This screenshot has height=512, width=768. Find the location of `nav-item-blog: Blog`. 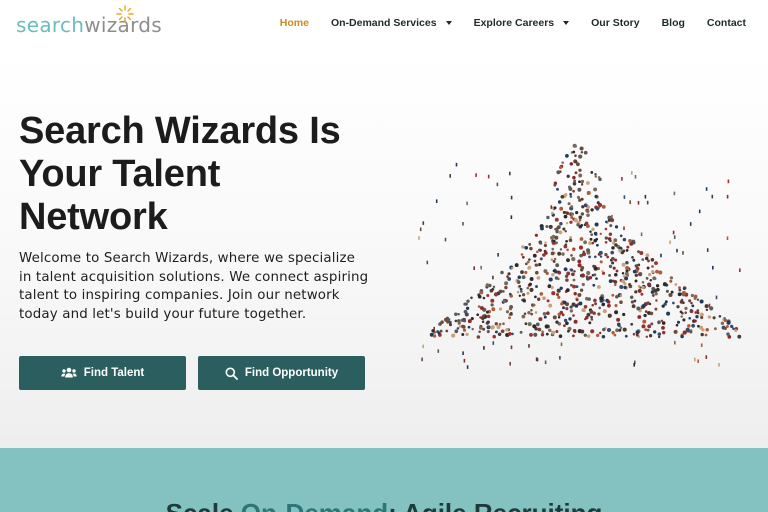

nav-item-blog: Blog is located at coordinates (673, 23).